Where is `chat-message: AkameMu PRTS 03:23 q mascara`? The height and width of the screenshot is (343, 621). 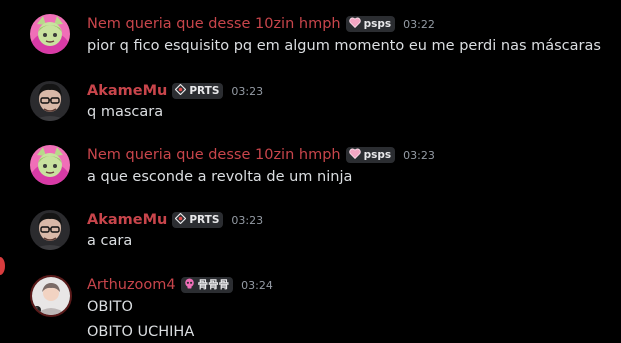
chat-message: AkameMu PRTS 03:23 q mascara is located at coordinates (310, 103).